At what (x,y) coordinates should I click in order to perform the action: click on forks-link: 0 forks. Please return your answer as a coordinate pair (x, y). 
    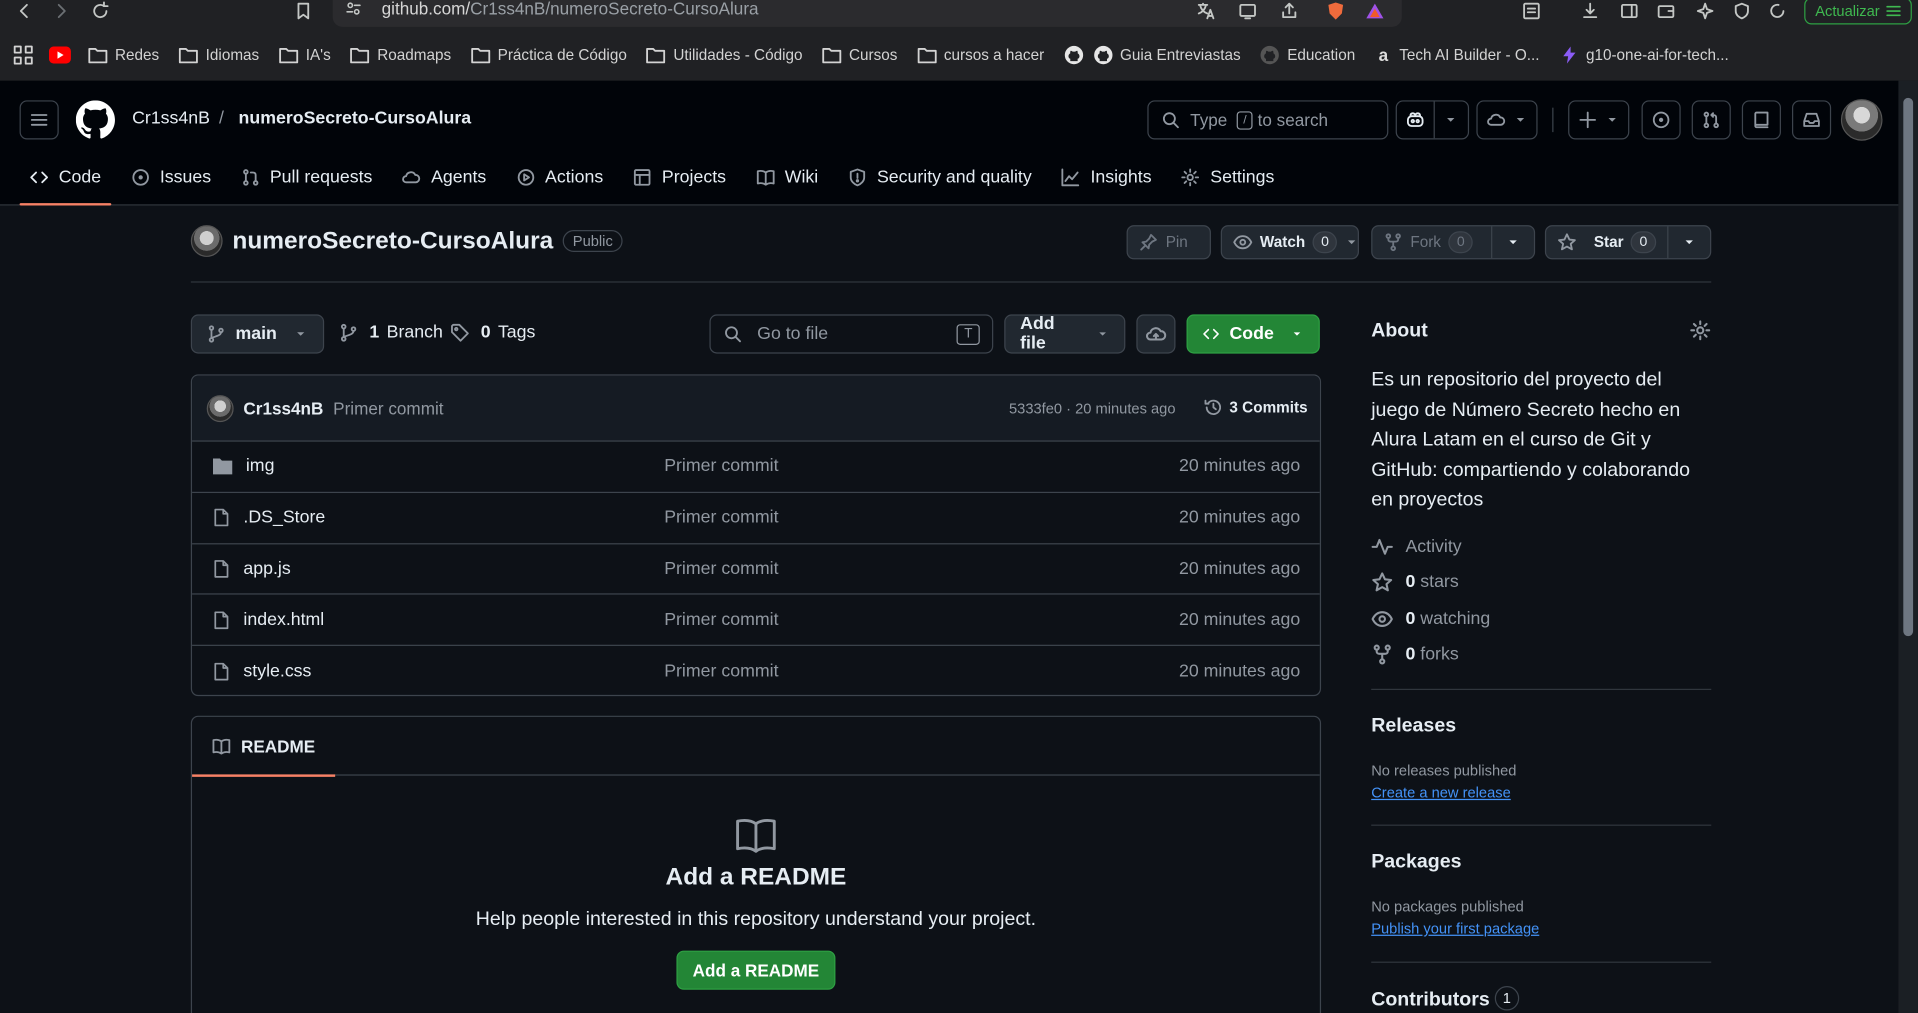
    Looking at the image, I should click on (1415, 655).